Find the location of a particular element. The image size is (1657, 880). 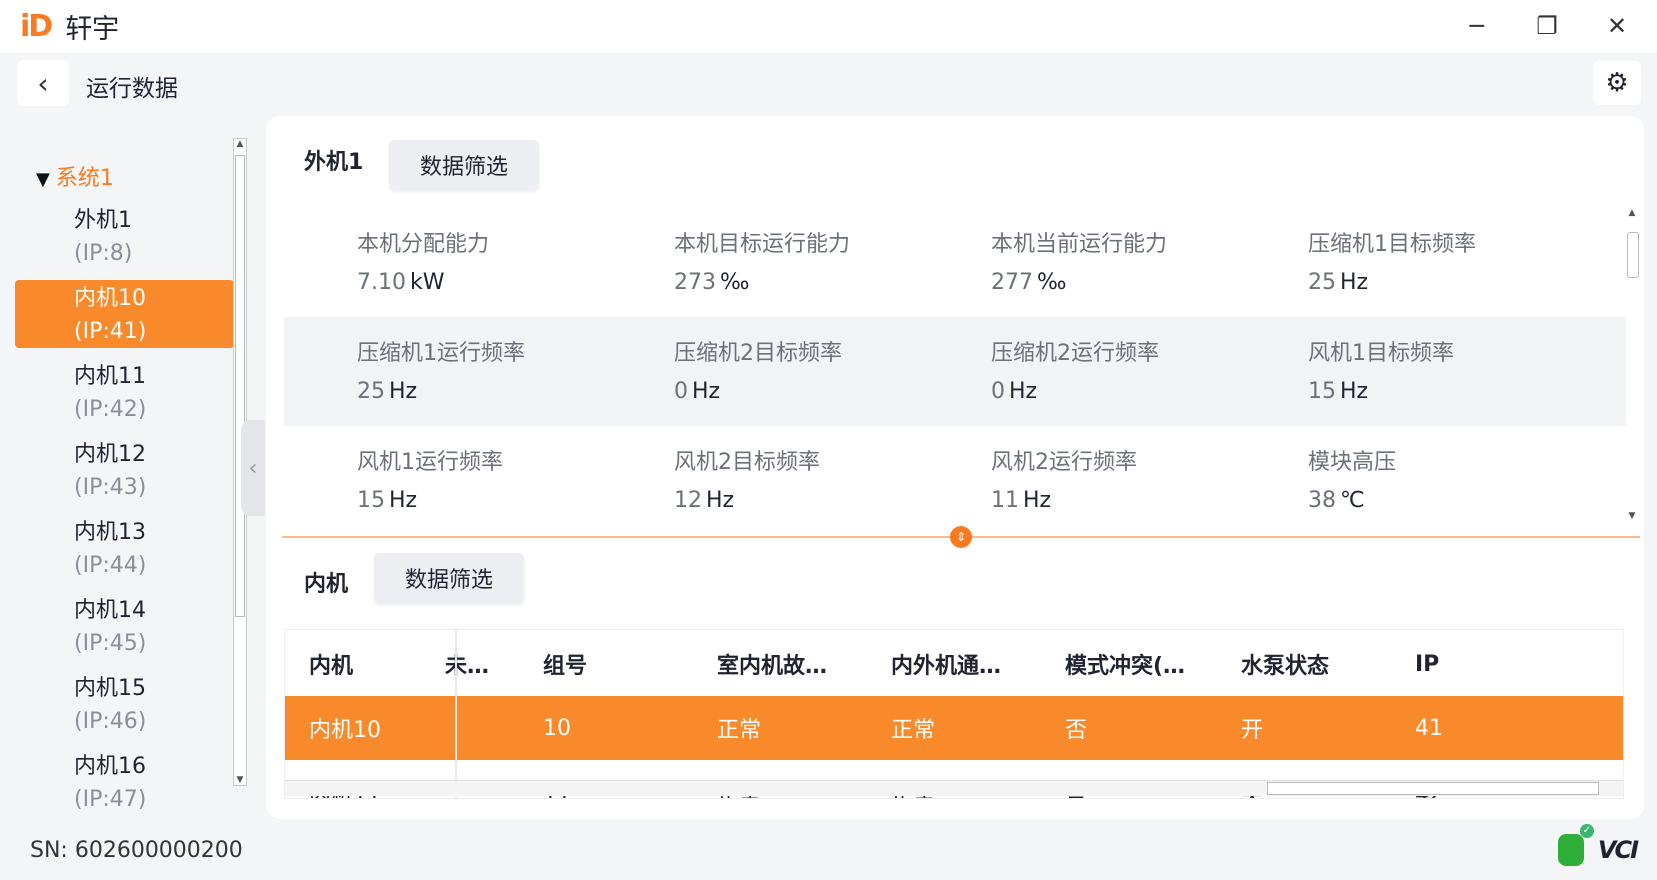

frozen-column-divider is located at coordinates (456, 714).